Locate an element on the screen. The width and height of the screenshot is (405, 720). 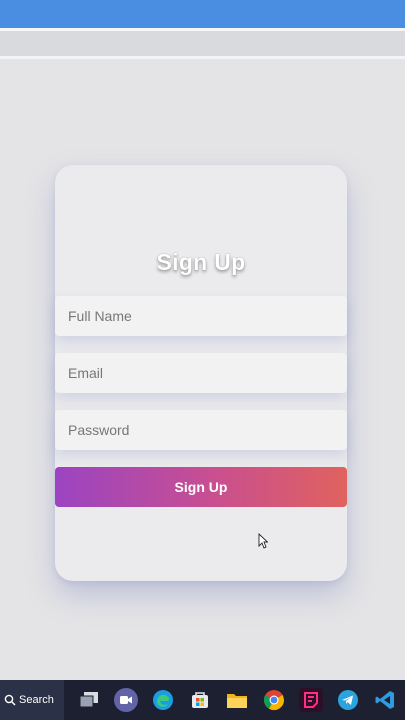
teams-meet-icon is located at coordinates (126, 700).